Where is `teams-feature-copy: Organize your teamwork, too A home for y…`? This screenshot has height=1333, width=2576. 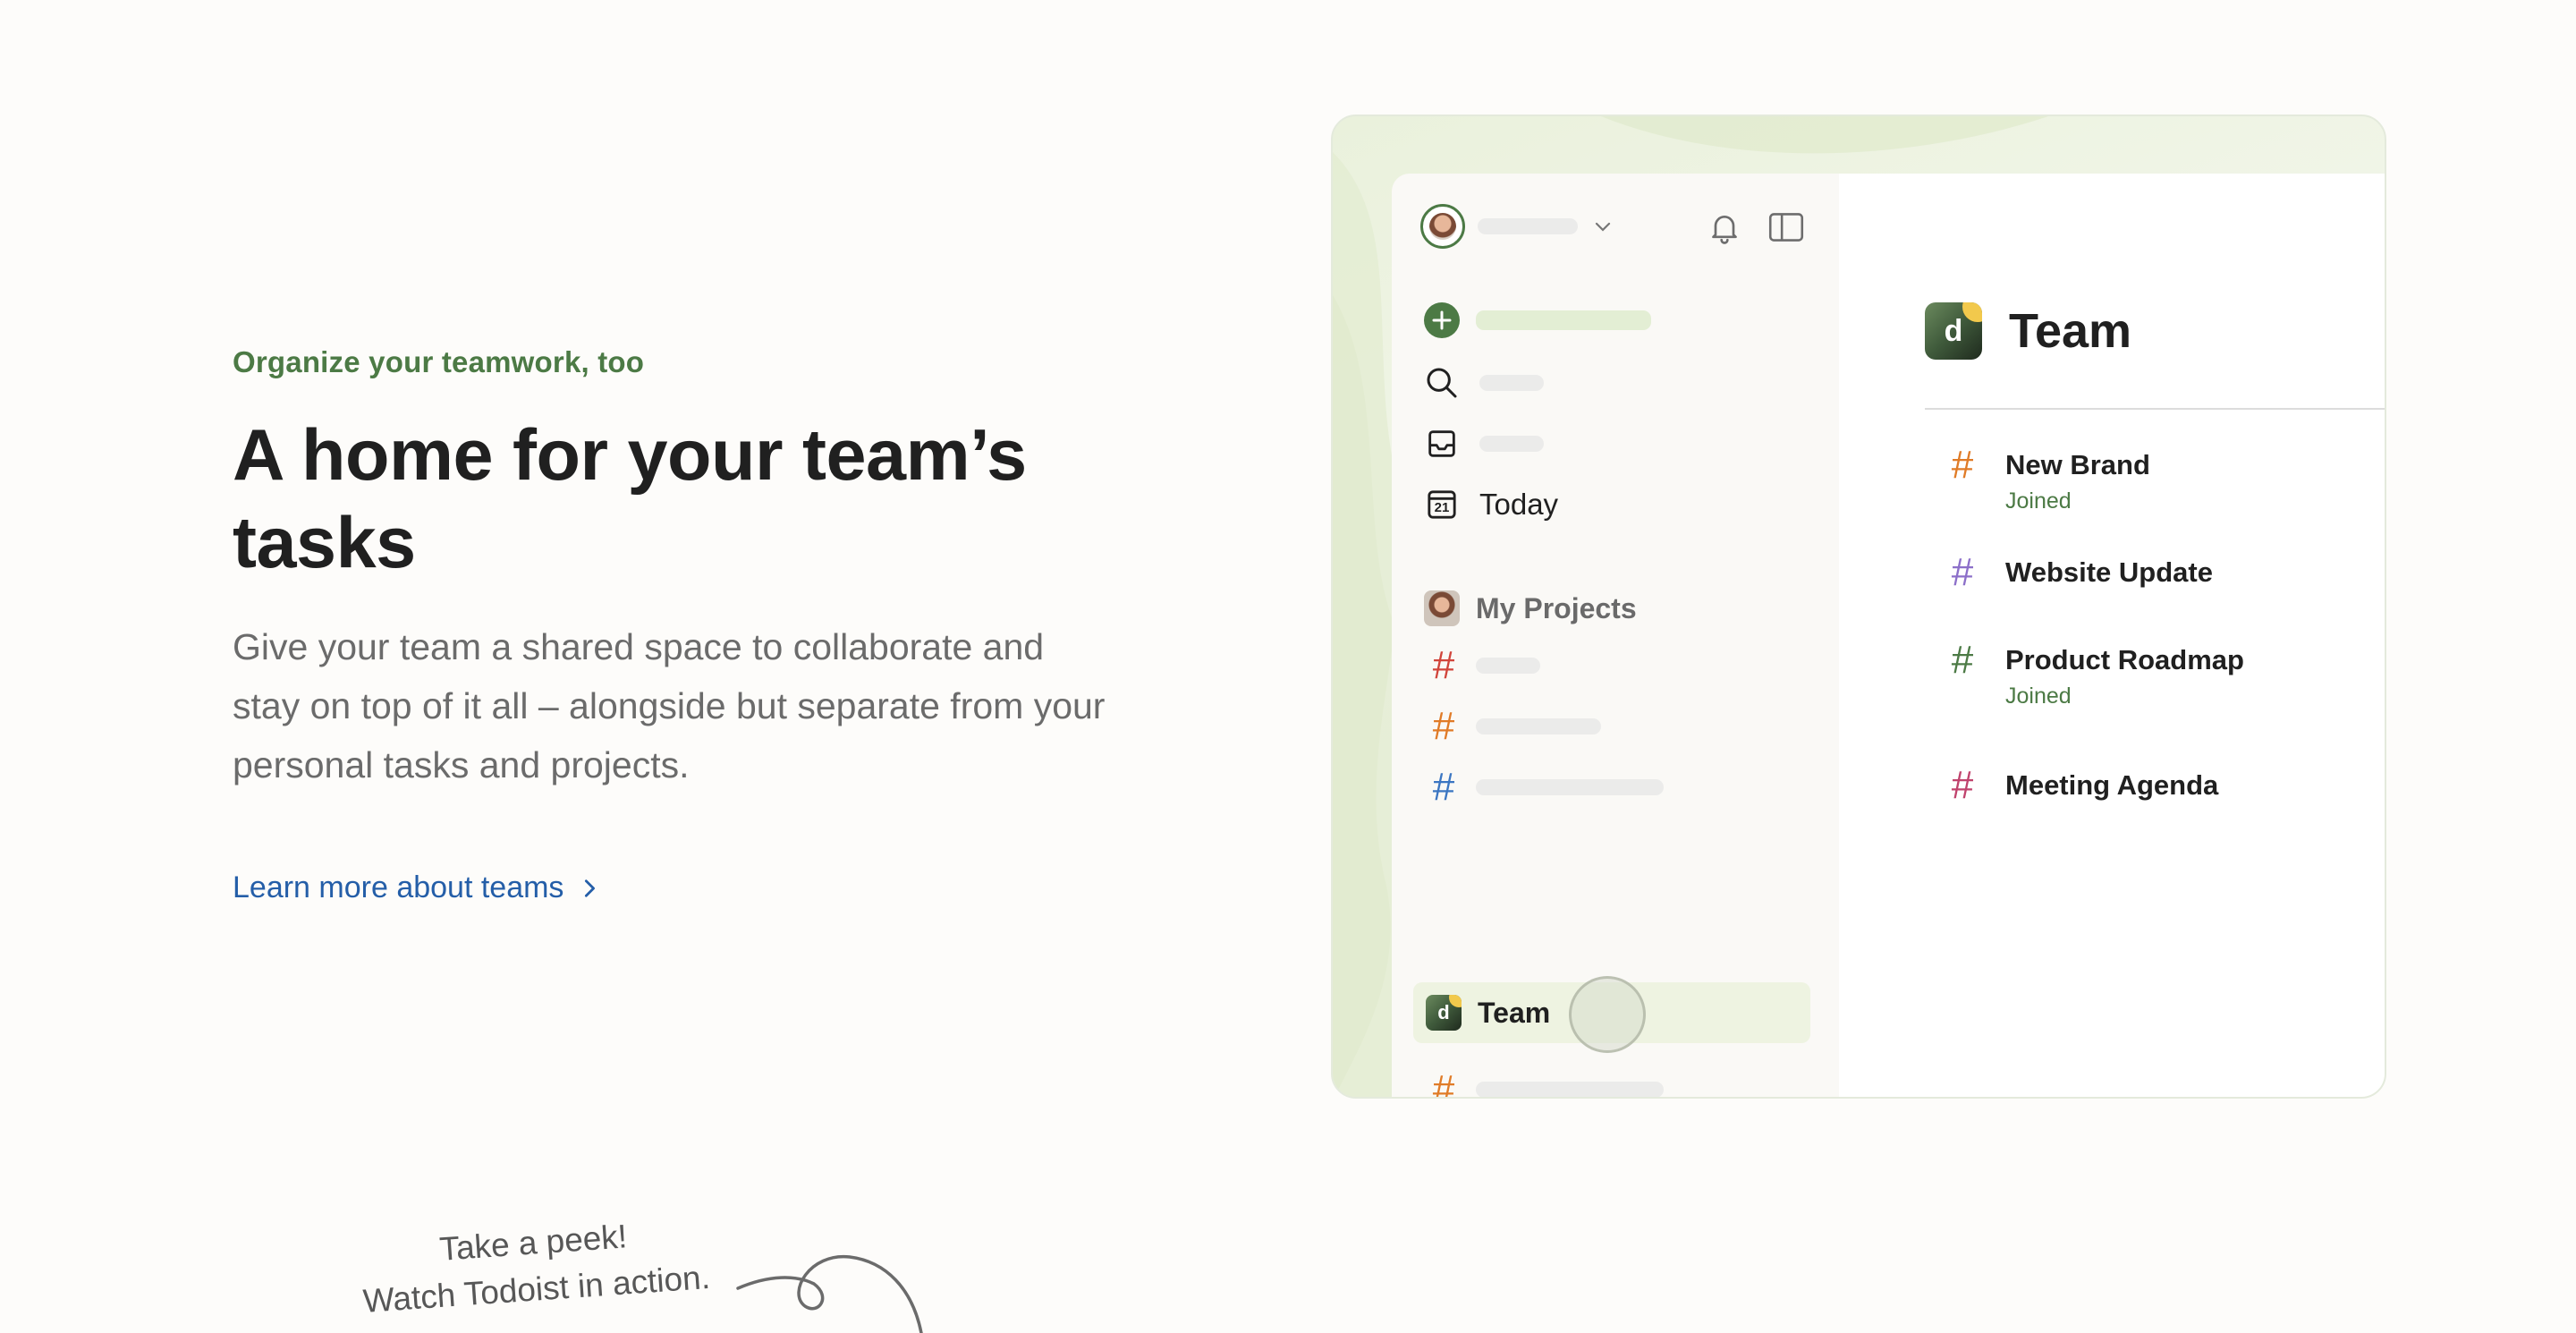
teams-feature-copy: Organize your teamwork, too A home for y… is located at coordinates (680, 625).